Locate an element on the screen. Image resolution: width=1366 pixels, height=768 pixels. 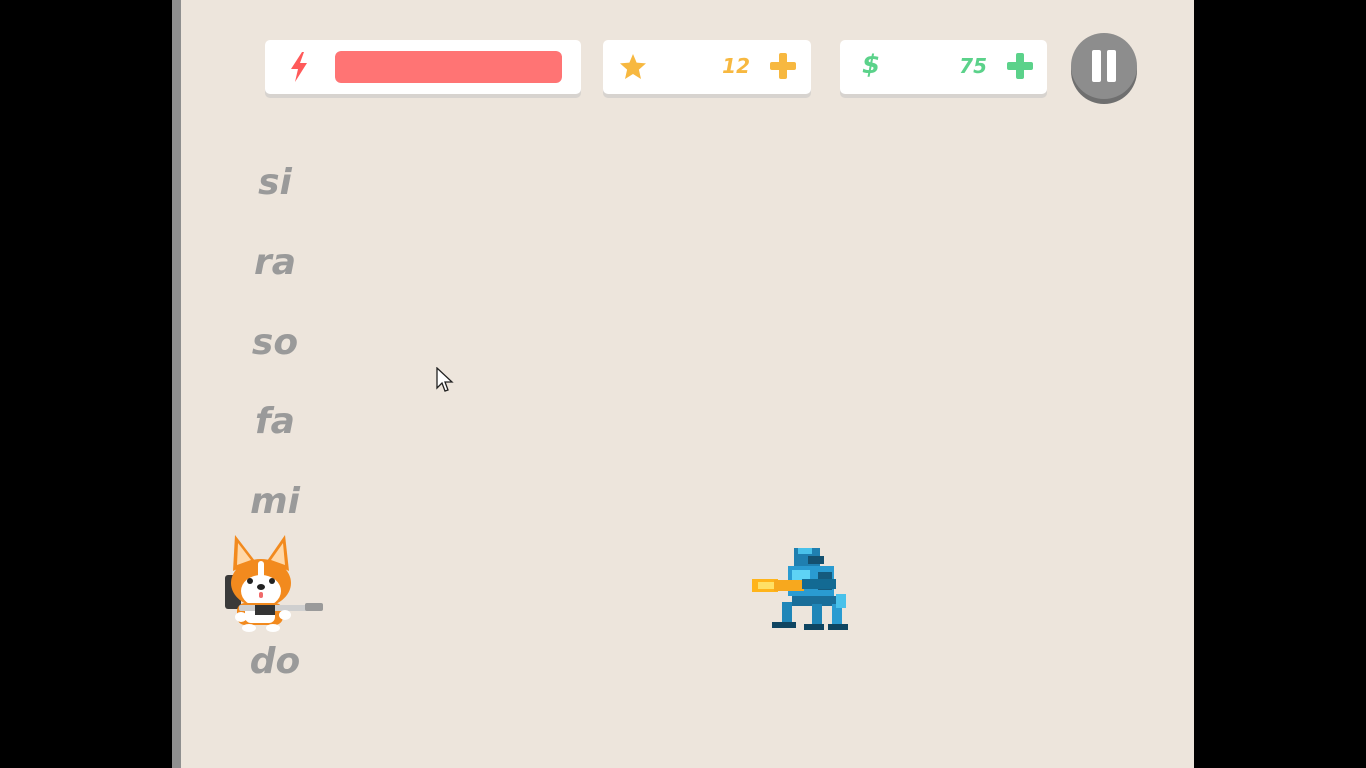
note-label-si: si is located at coordinates (275, 182).